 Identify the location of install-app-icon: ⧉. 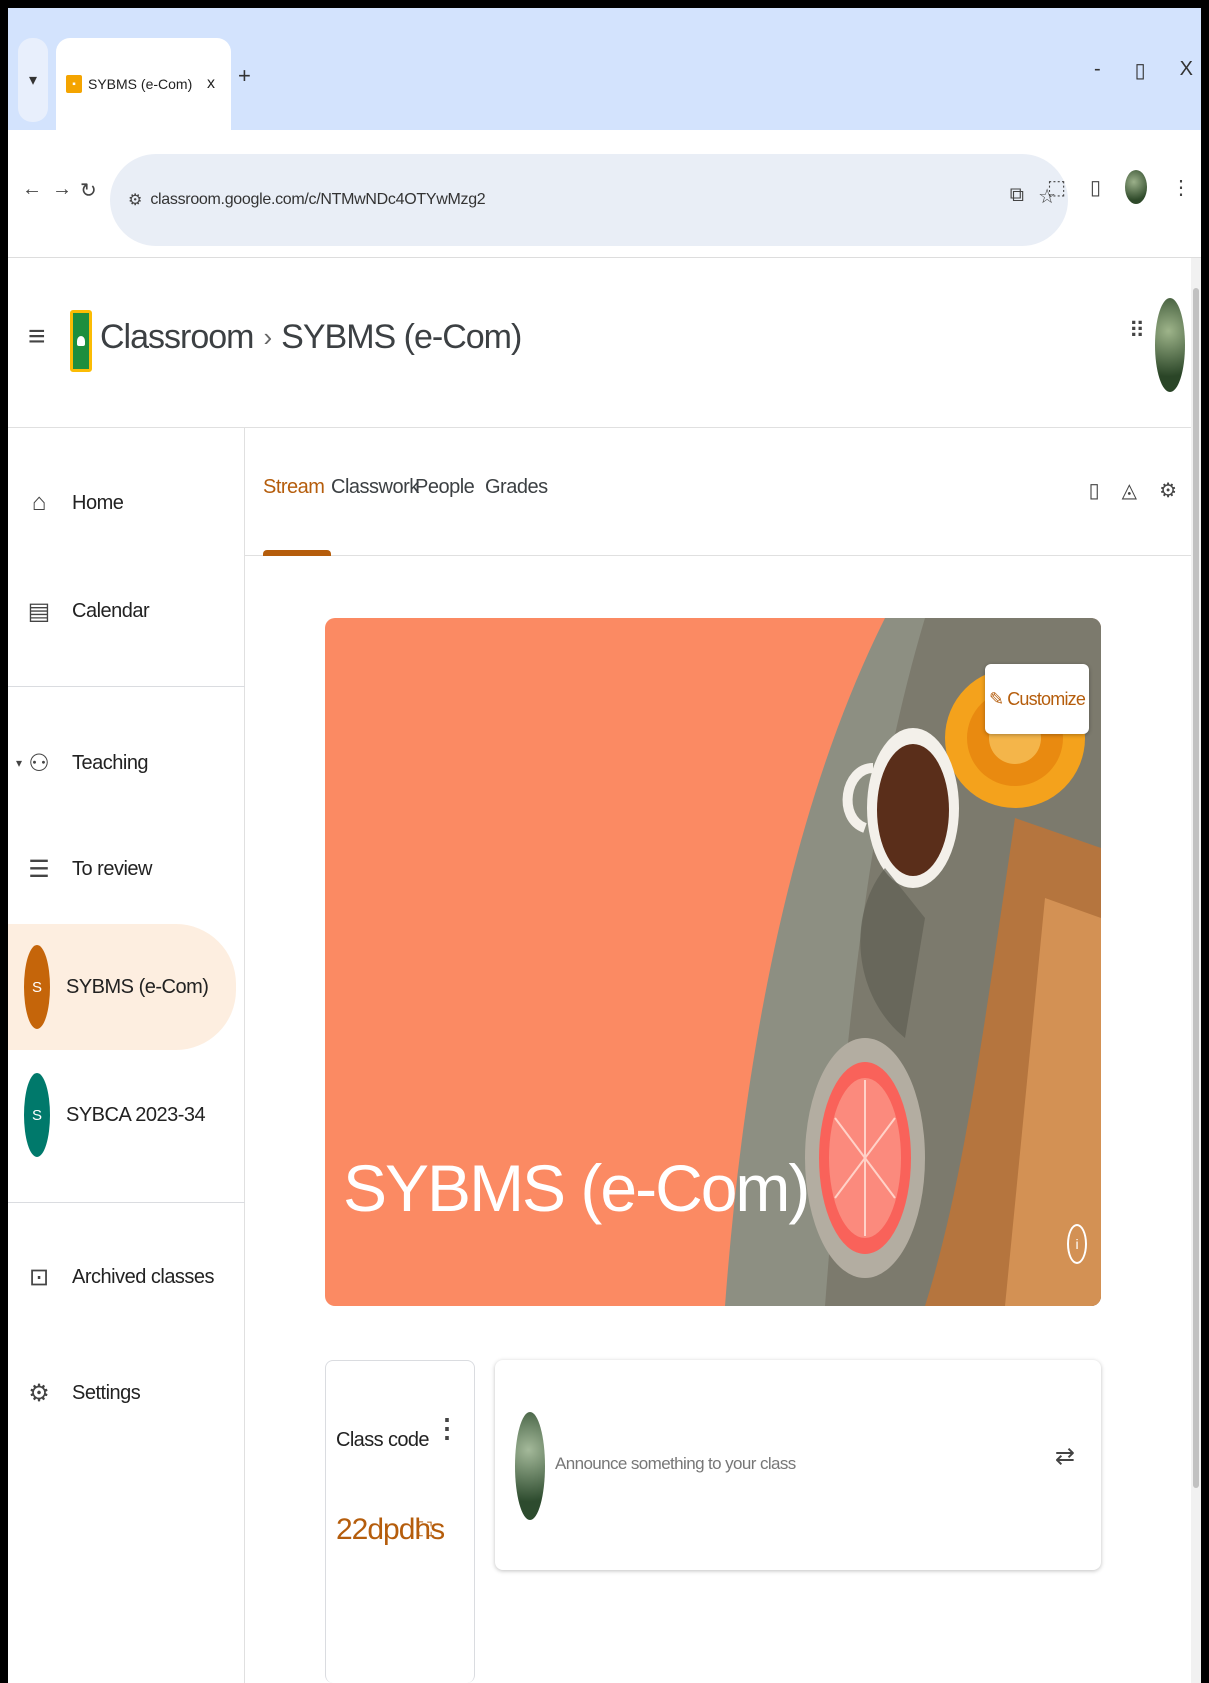
(1017, 196).